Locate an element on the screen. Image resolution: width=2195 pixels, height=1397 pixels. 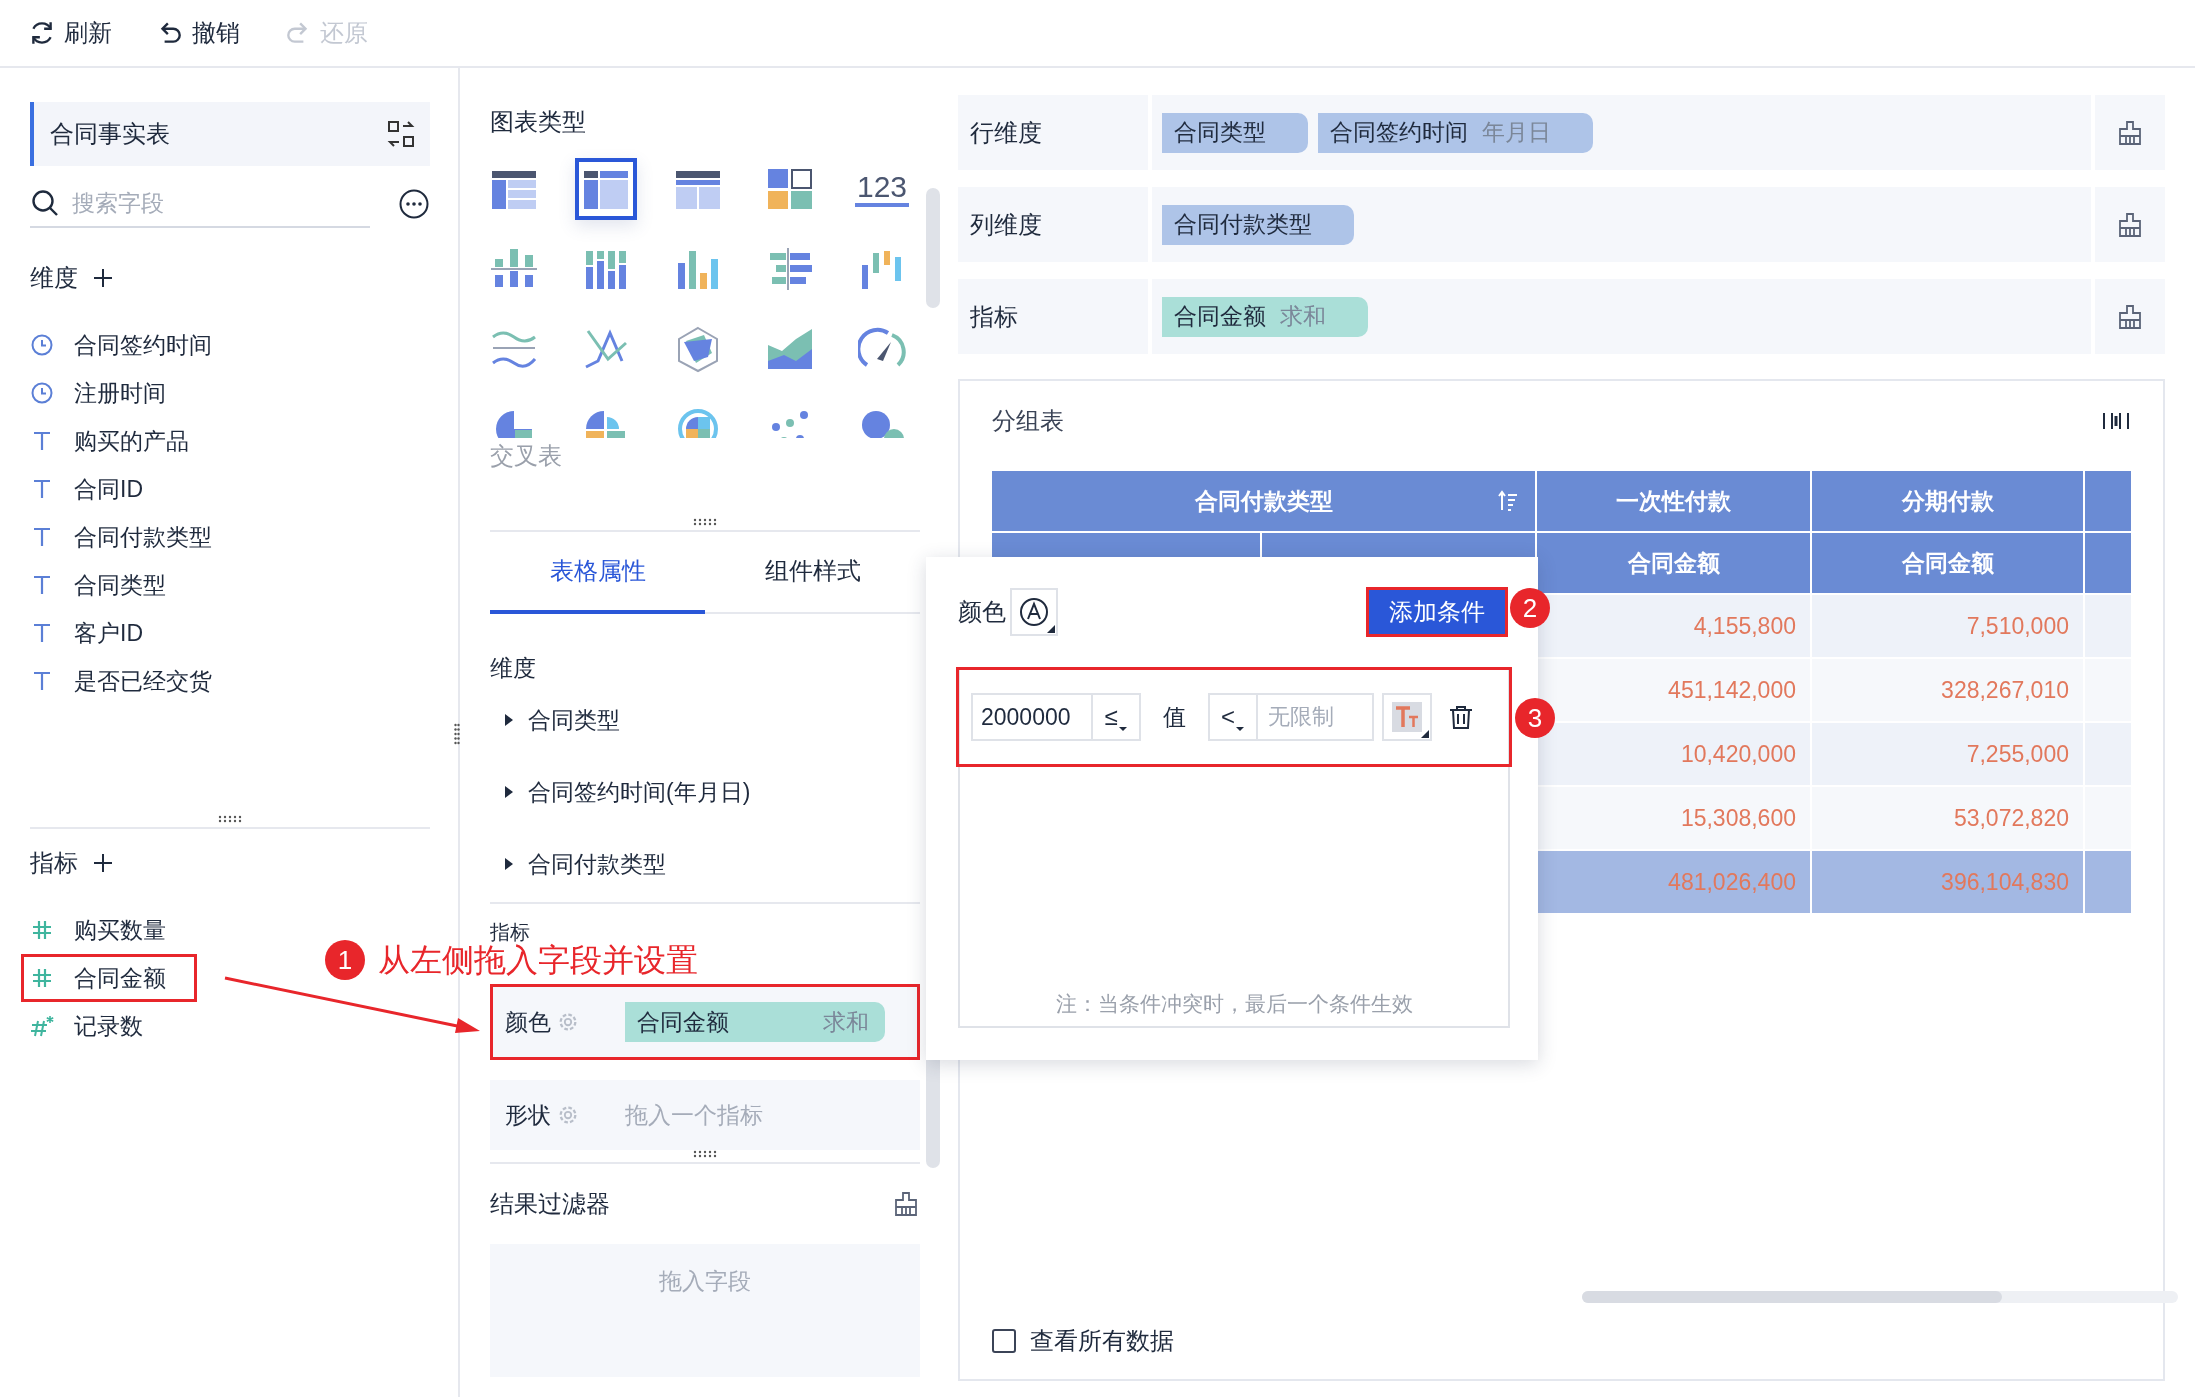
tab: 组件样式 is located at coordinates (812, 573).